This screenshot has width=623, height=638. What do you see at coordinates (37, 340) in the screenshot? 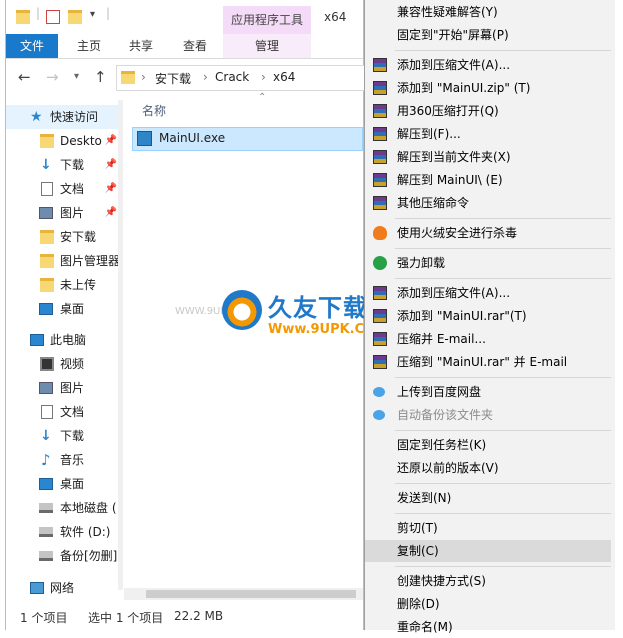
I see `computer-icon` at bounding box center [37, 340].